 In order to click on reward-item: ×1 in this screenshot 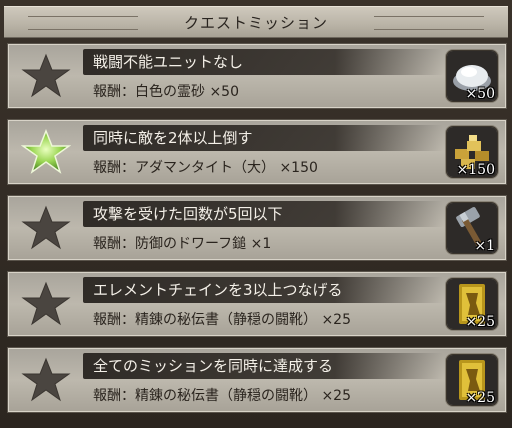, I will do `click(472, 228)`.